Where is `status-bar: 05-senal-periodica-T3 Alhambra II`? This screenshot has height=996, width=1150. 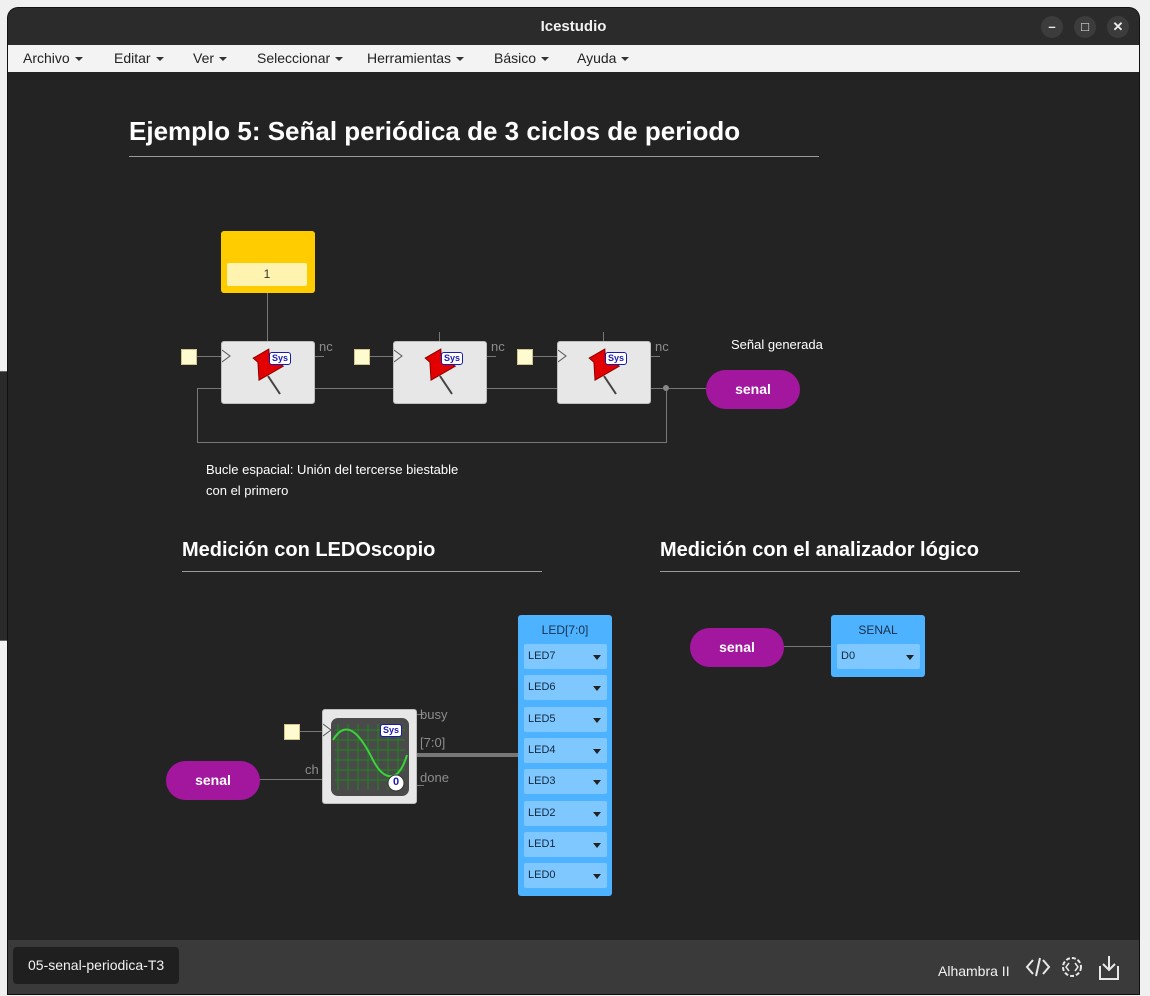
status-bar: 05-senal-periodica-T3 Alhambra II is located at coordinates (573, 967).